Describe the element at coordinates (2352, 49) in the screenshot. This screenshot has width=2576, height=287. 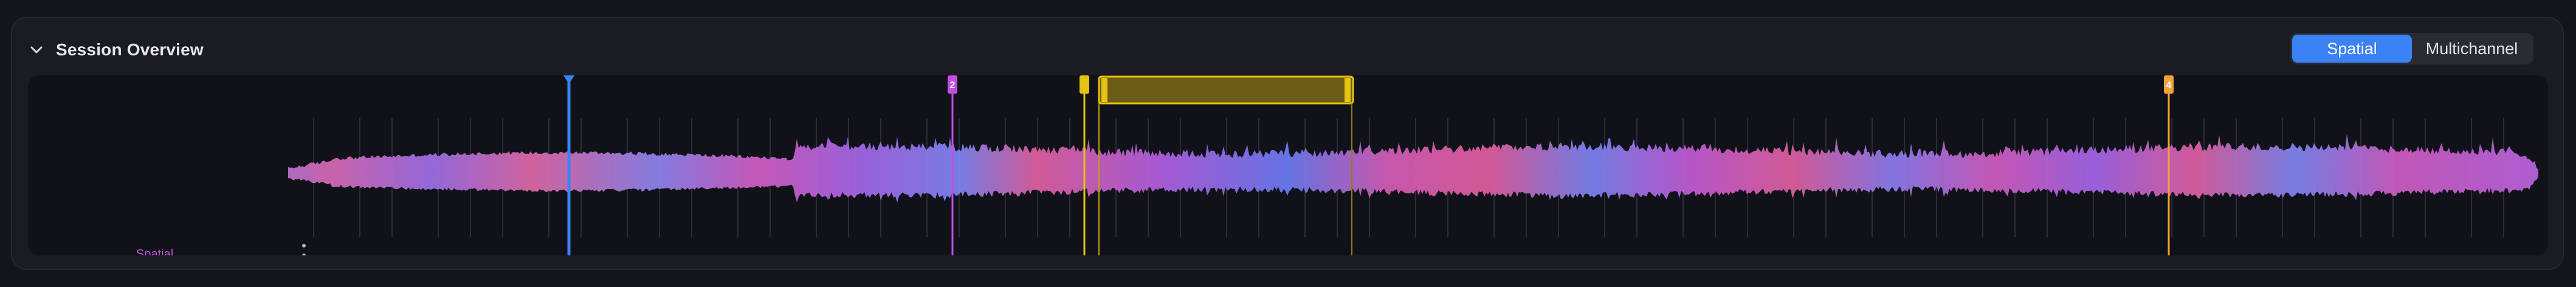
I see `spatial-view-button: Spatial` at that location.